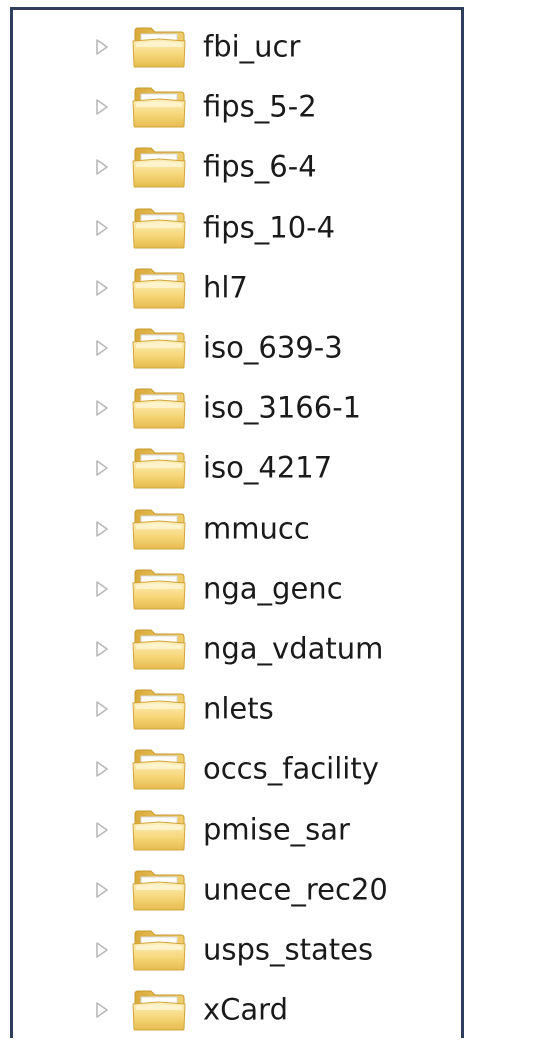 The image size is (536, 1040). Describe the element at coordinates (273, 588) in the screenshot. I see `tree-item-label: nga_genc` at that location.